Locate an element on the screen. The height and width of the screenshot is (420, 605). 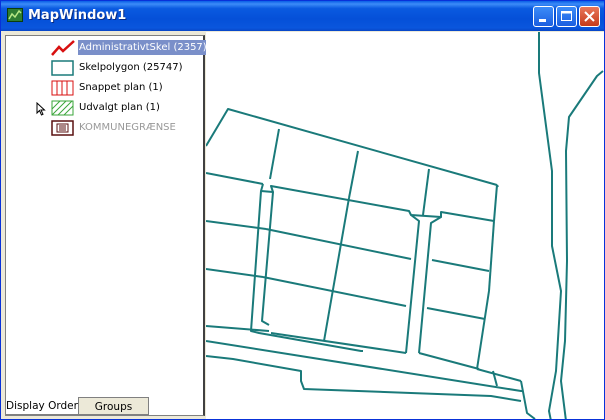
window-title: MapWindow1 is located at coordinates (77, 15).